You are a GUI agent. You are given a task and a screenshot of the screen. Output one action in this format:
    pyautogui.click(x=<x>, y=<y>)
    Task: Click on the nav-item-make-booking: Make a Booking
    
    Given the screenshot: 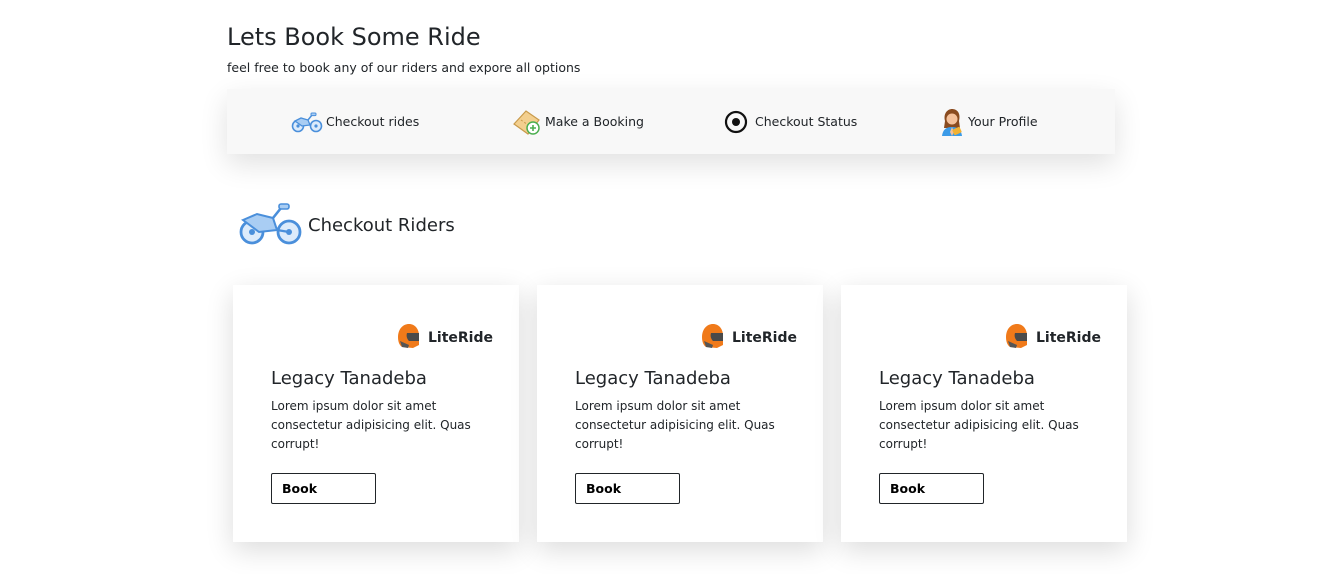 What is the action you would take?
    pyautogui.click(x=578, y=121)
    